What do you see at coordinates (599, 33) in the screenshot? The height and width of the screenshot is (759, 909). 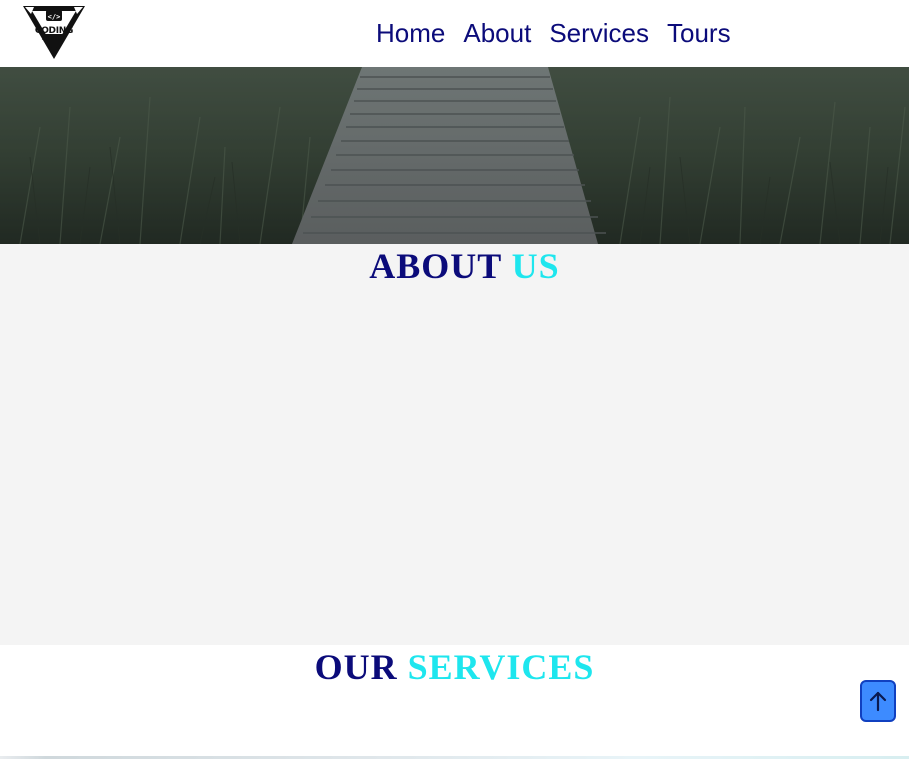 I see `nav-link-services: Services` at bounding box center [599, 33].